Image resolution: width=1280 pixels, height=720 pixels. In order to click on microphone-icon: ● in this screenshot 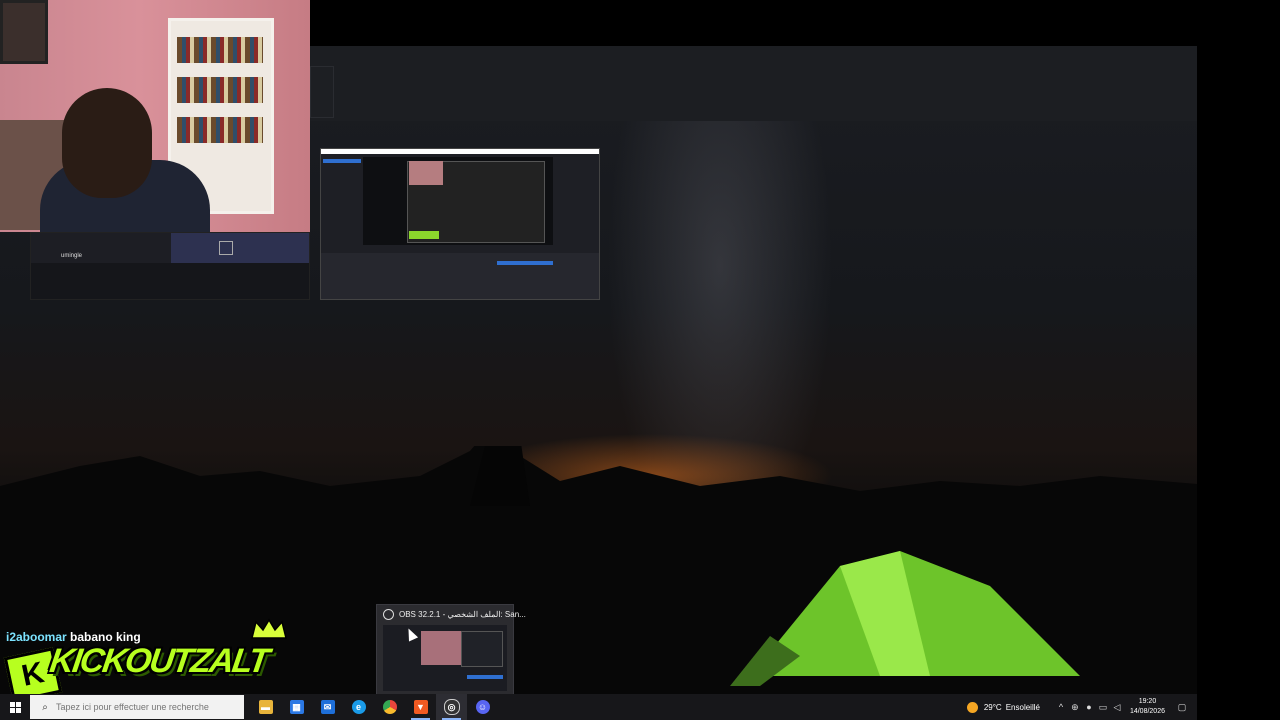, I will do `click(1089, 707)`.